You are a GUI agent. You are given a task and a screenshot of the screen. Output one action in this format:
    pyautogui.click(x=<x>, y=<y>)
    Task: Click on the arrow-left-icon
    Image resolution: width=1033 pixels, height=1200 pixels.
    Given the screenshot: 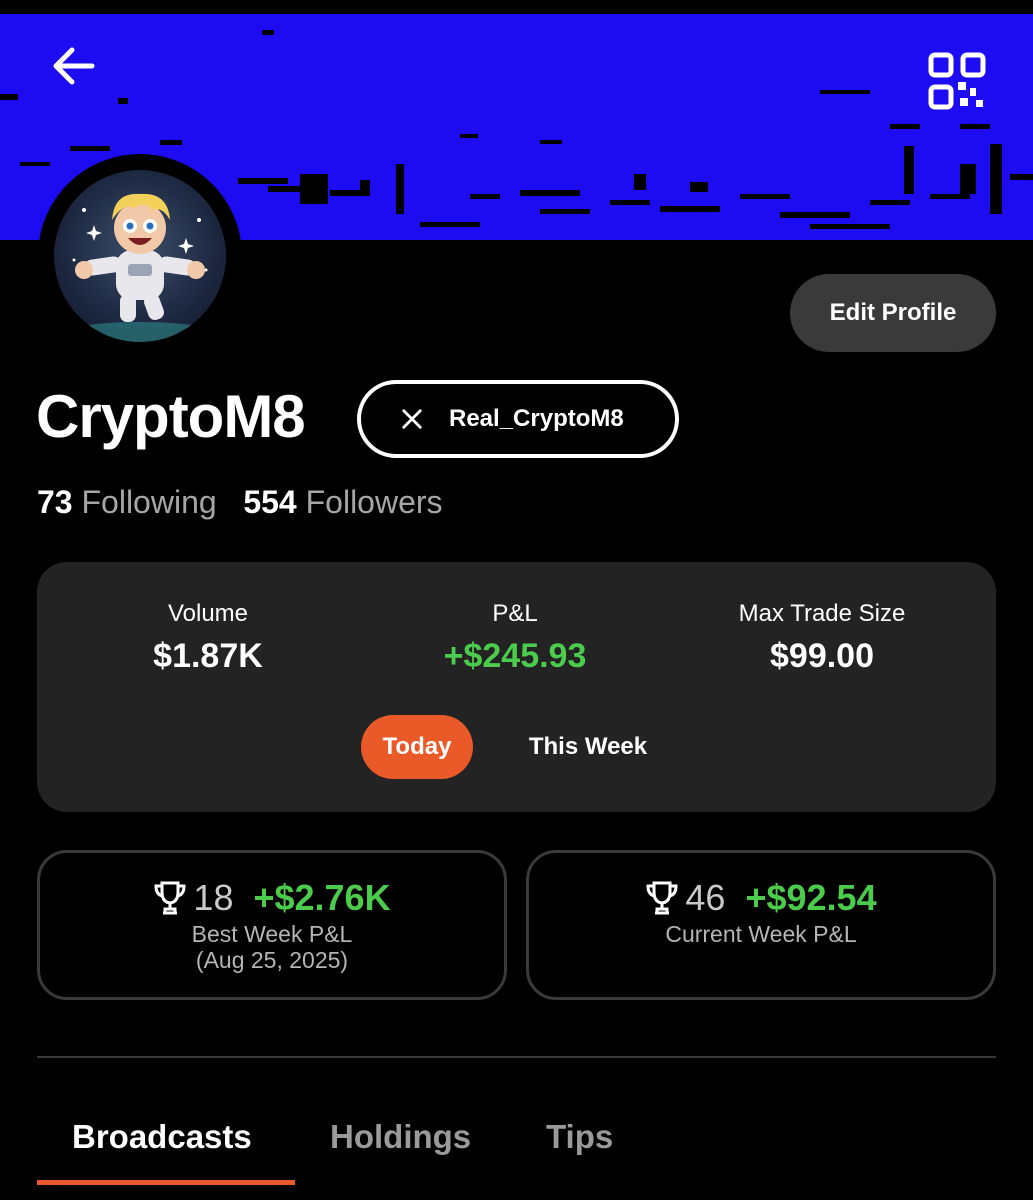 What is the action you would take?
    pyautogui.click(x=74, y=66)
    